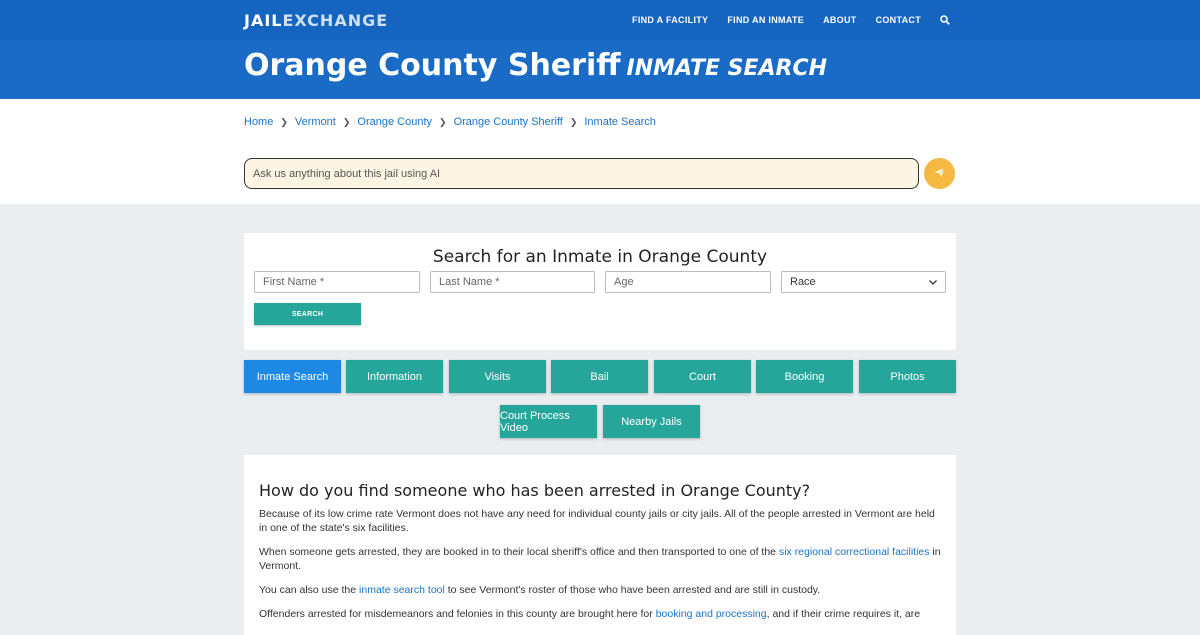  What do you see at coordinates (309, 590) in the screenshot?
I see `p3-text-before: You can also use the` at bounding box center [309, 590].